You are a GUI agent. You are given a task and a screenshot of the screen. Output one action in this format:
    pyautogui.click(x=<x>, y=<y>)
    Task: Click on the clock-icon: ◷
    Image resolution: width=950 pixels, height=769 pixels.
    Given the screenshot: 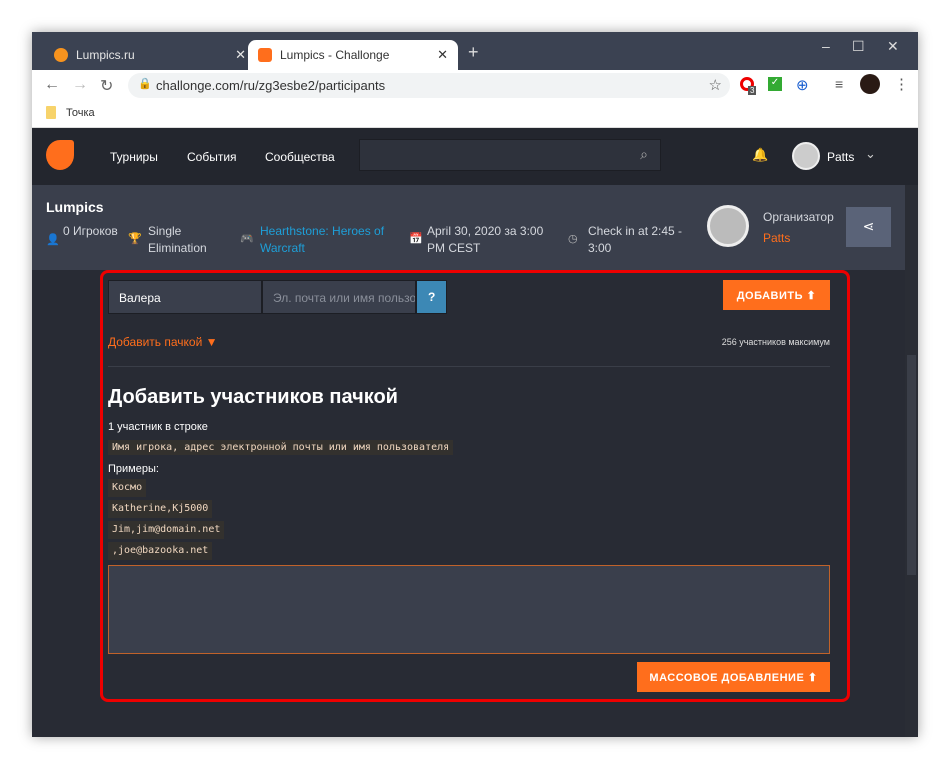 What is the action you would take?
    pyautogui.click(x=573, y=239)
    